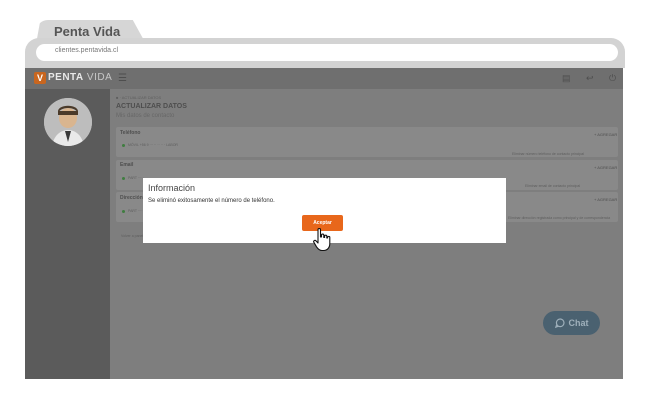 The height and width of the screenshot is (401, 650). What do you see at coordinates (605, 134) in the screenshot?
I see `phone-add-link: + AGREGAR` at bounding box center [605, 134].